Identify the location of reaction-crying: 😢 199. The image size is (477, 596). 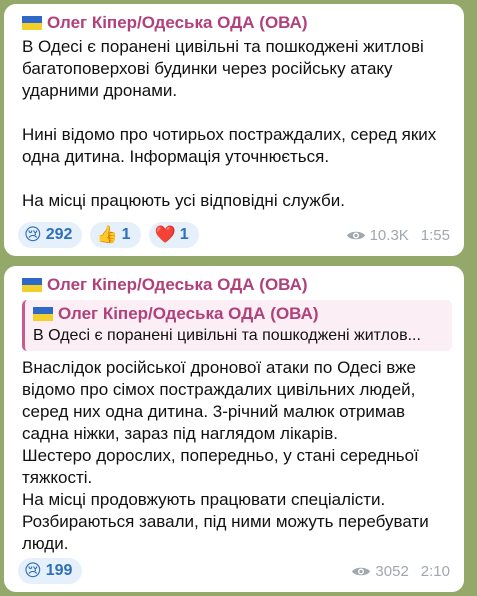
(50, 571).